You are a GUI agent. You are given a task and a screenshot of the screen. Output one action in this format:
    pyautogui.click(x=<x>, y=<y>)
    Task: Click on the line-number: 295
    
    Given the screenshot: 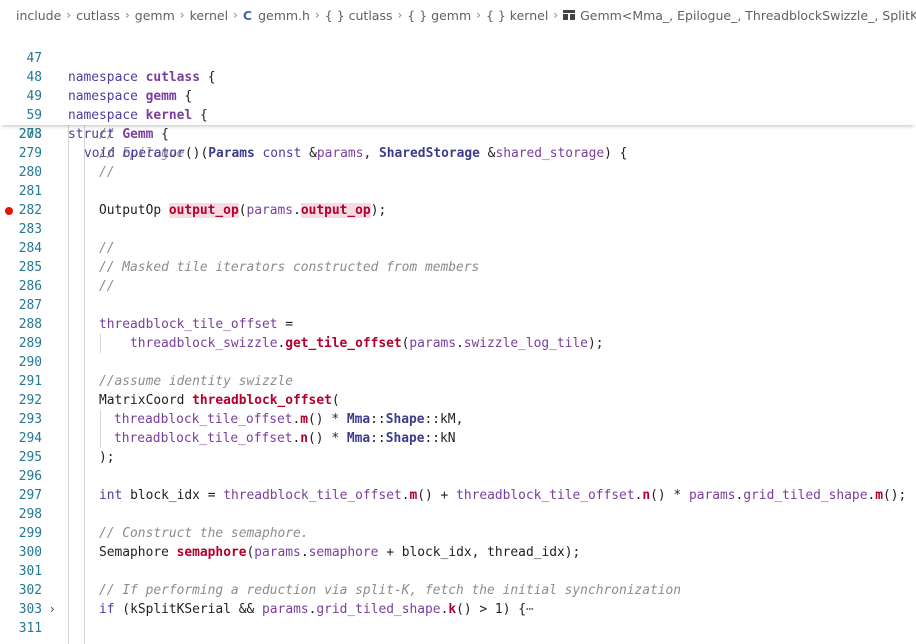 What is the action you would take?
    pyautogui.click(x=30, y=457)
    